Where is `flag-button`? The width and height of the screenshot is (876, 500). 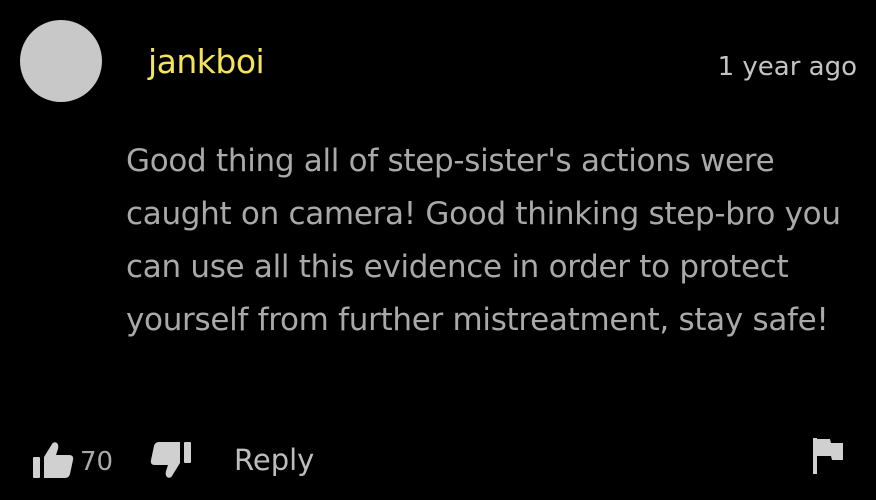
flag-button is located at coordinates (828, 456).